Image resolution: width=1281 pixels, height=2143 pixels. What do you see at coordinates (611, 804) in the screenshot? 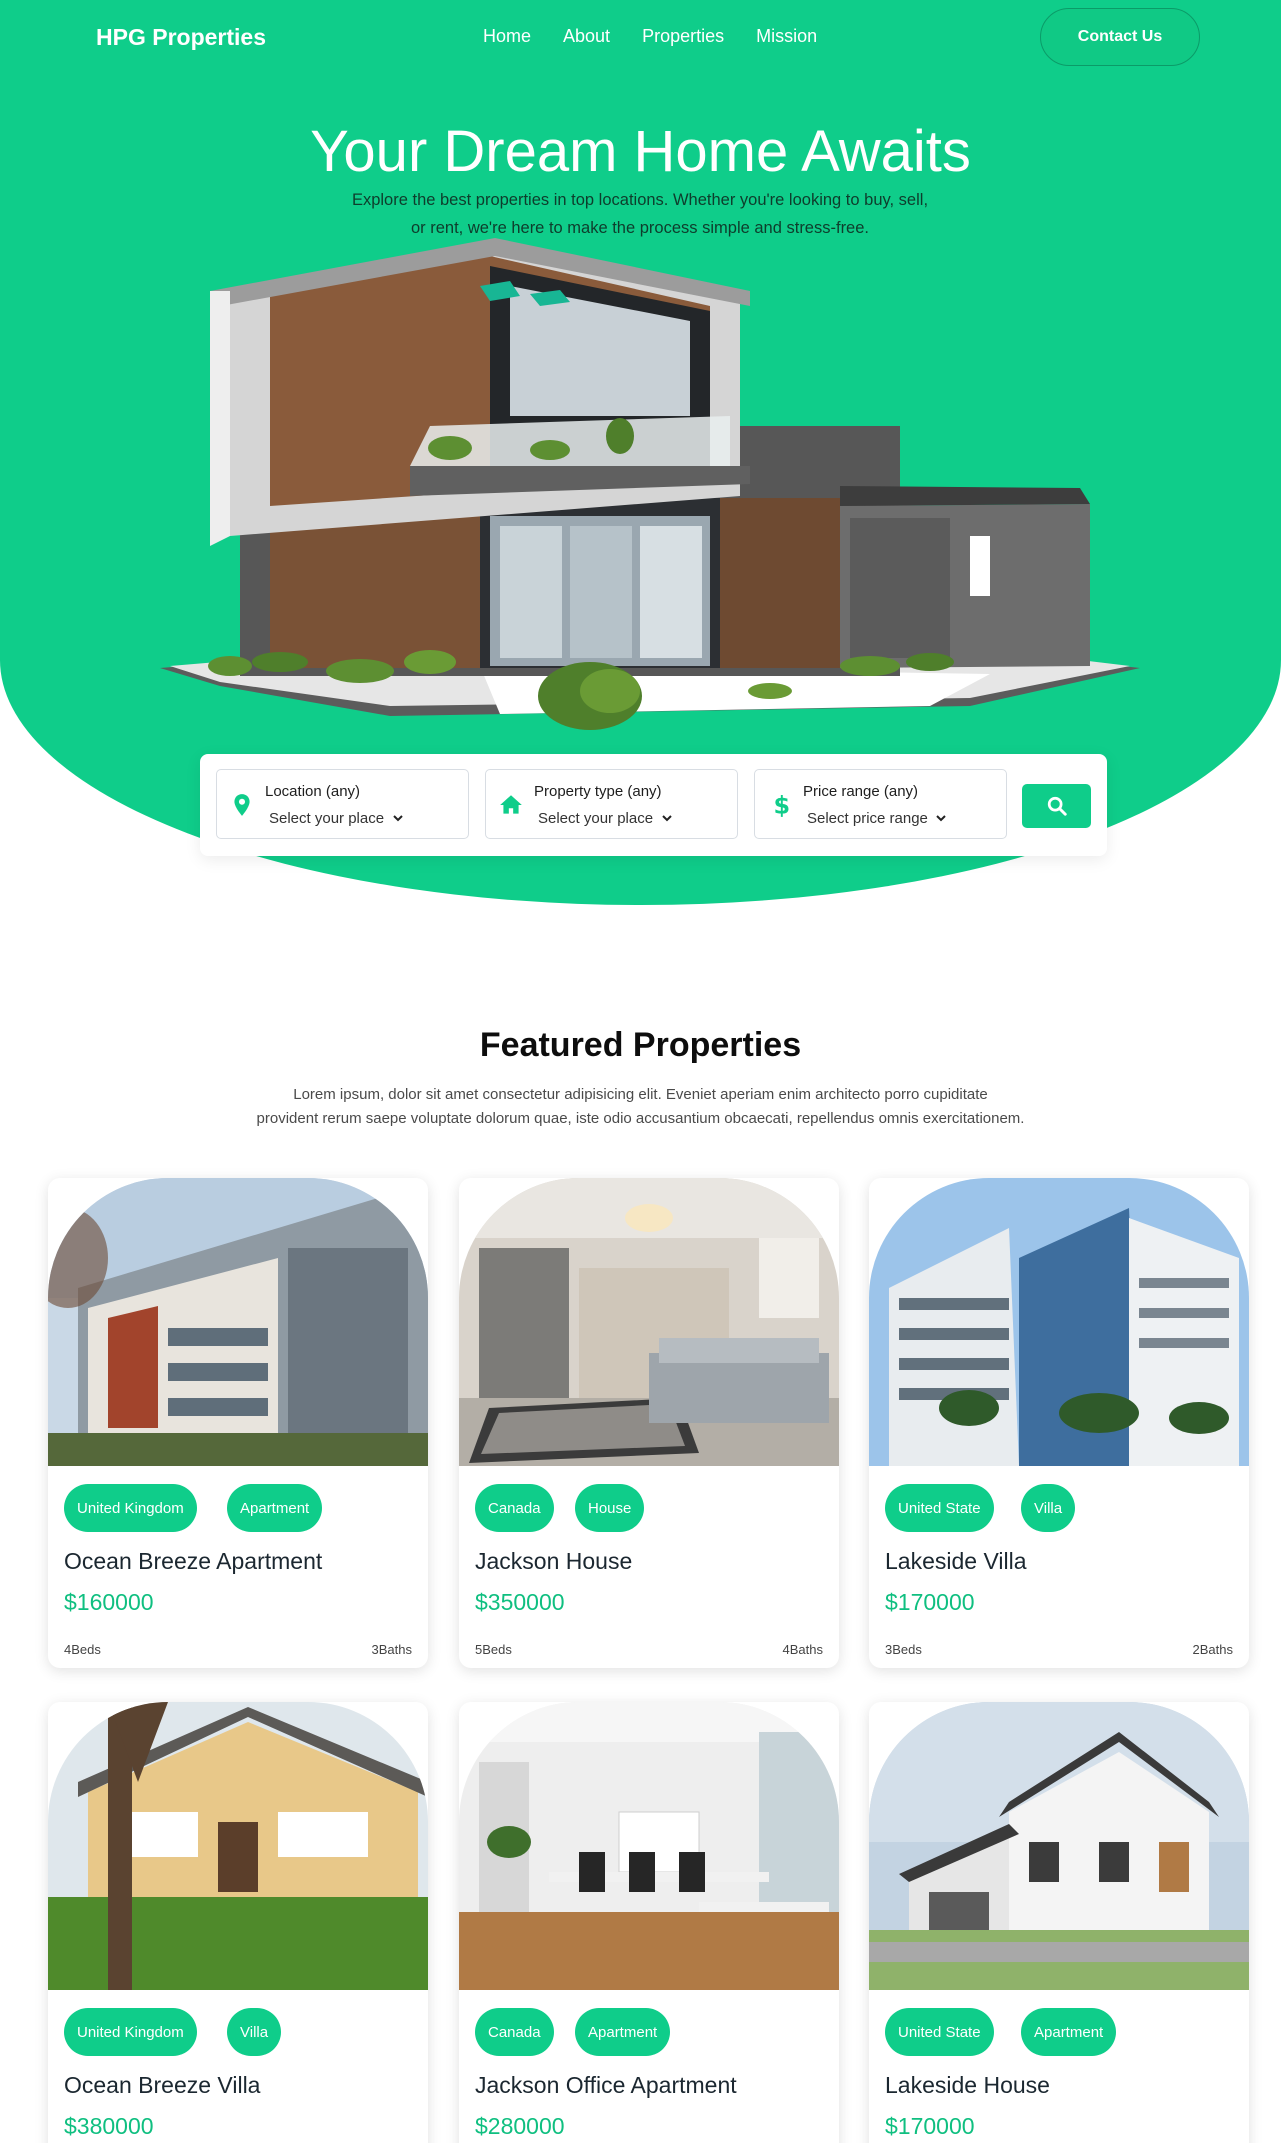
I see `property-type-select: Property type (any) Select your place` at bounding box center [611, 804].